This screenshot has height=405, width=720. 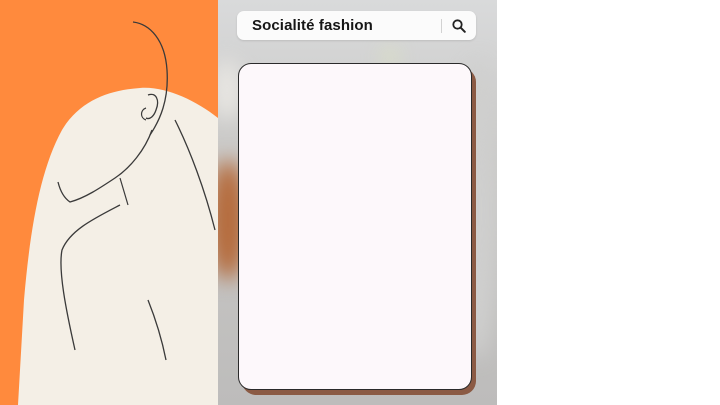 What do you see at coordinates (441, 25) in the screenshot?
I see `search-divider` at bounding box center [441, 25].